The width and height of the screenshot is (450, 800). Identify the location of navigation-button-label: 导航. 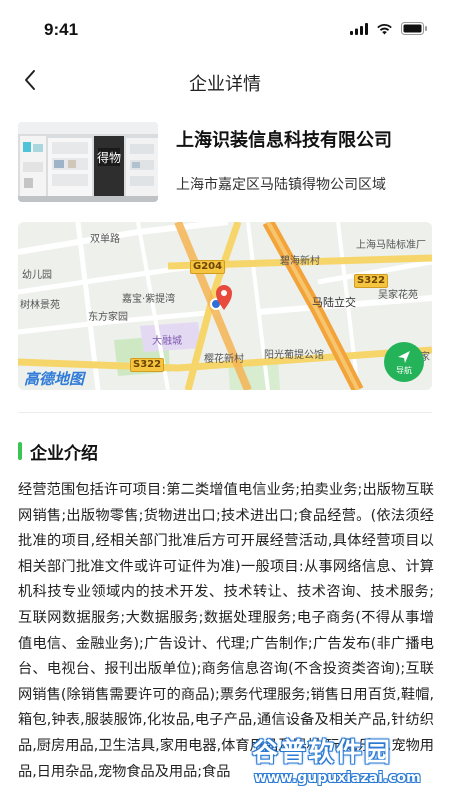
(404, 370).